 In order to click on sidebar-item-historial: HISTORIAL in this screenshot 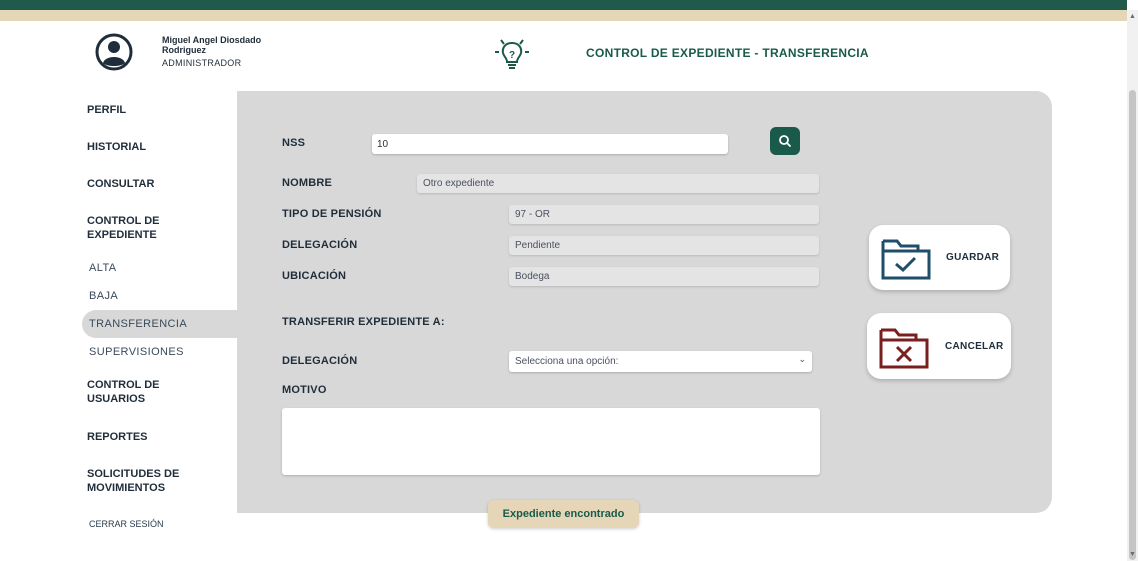, I will do `click(116, 147)`.